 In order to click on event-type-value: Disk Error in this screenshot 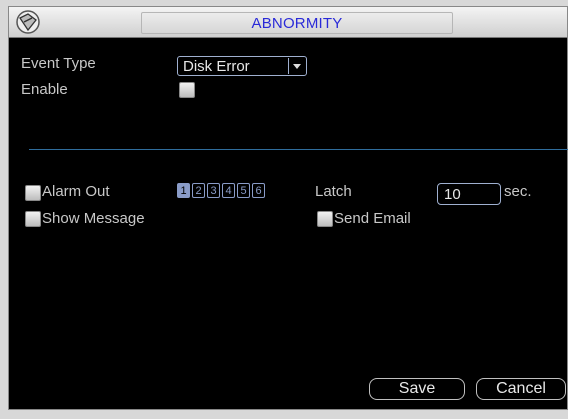, I will do `click(216, 66)`.